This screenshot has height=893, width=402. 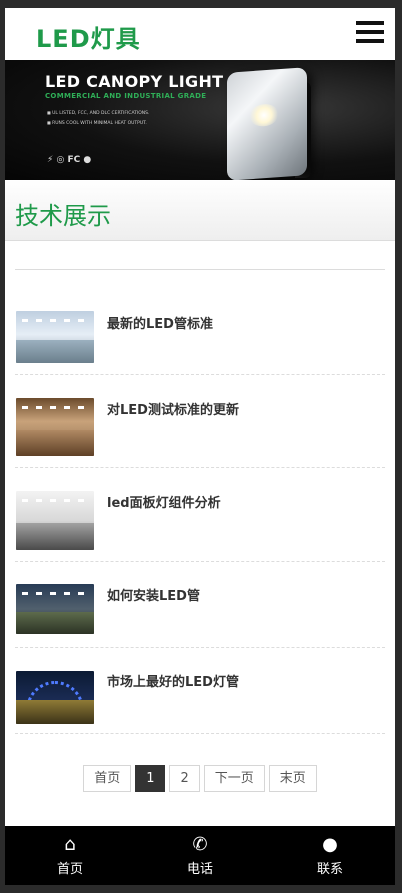 I want to click on list-item: 如何安装LED管, so click(x=200, y=605).